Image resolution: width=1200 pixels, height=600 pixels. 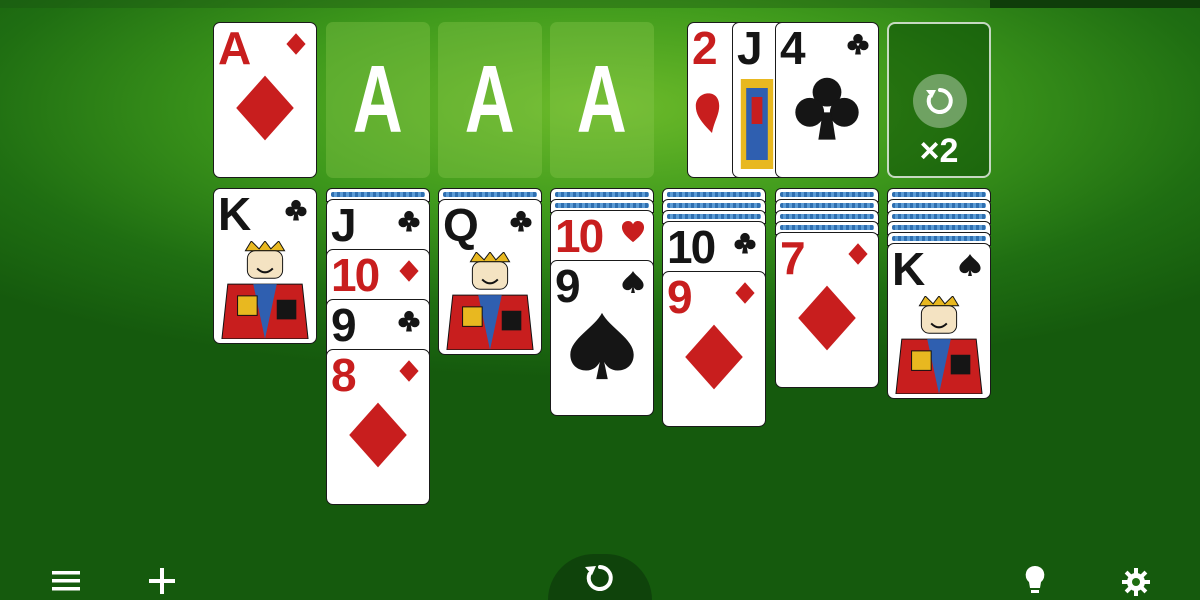 What do you see at coordinates (66, 581) in the screenshot?
I see `menu-icon` at bounding box center [66, 581].